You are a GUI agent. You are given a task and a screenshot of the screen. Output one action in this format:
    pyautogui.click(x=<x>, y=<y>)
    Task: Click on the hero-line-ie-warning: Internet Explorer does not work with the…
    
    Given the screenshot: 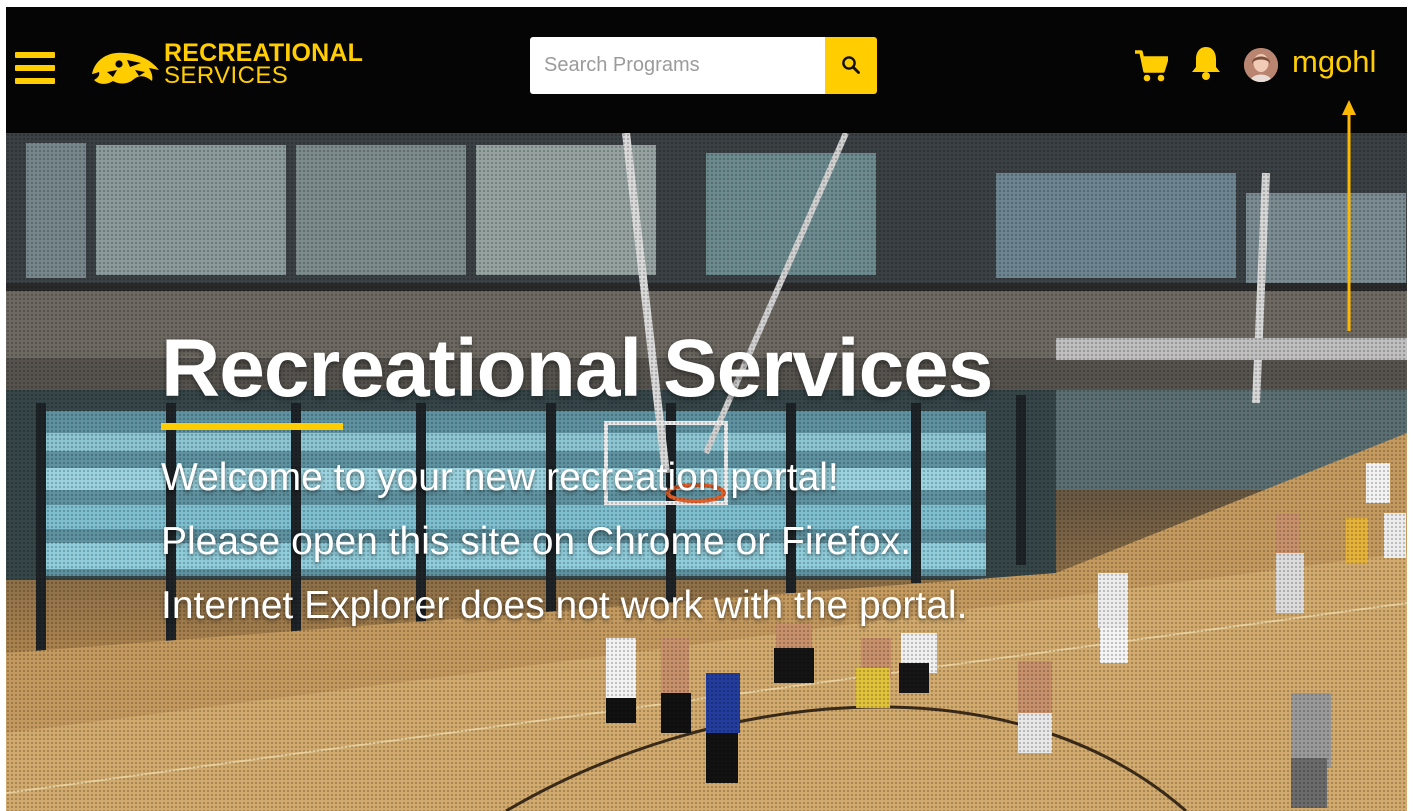 What is the action you would take?
    pyautogui.click(x=564, y=605)
    